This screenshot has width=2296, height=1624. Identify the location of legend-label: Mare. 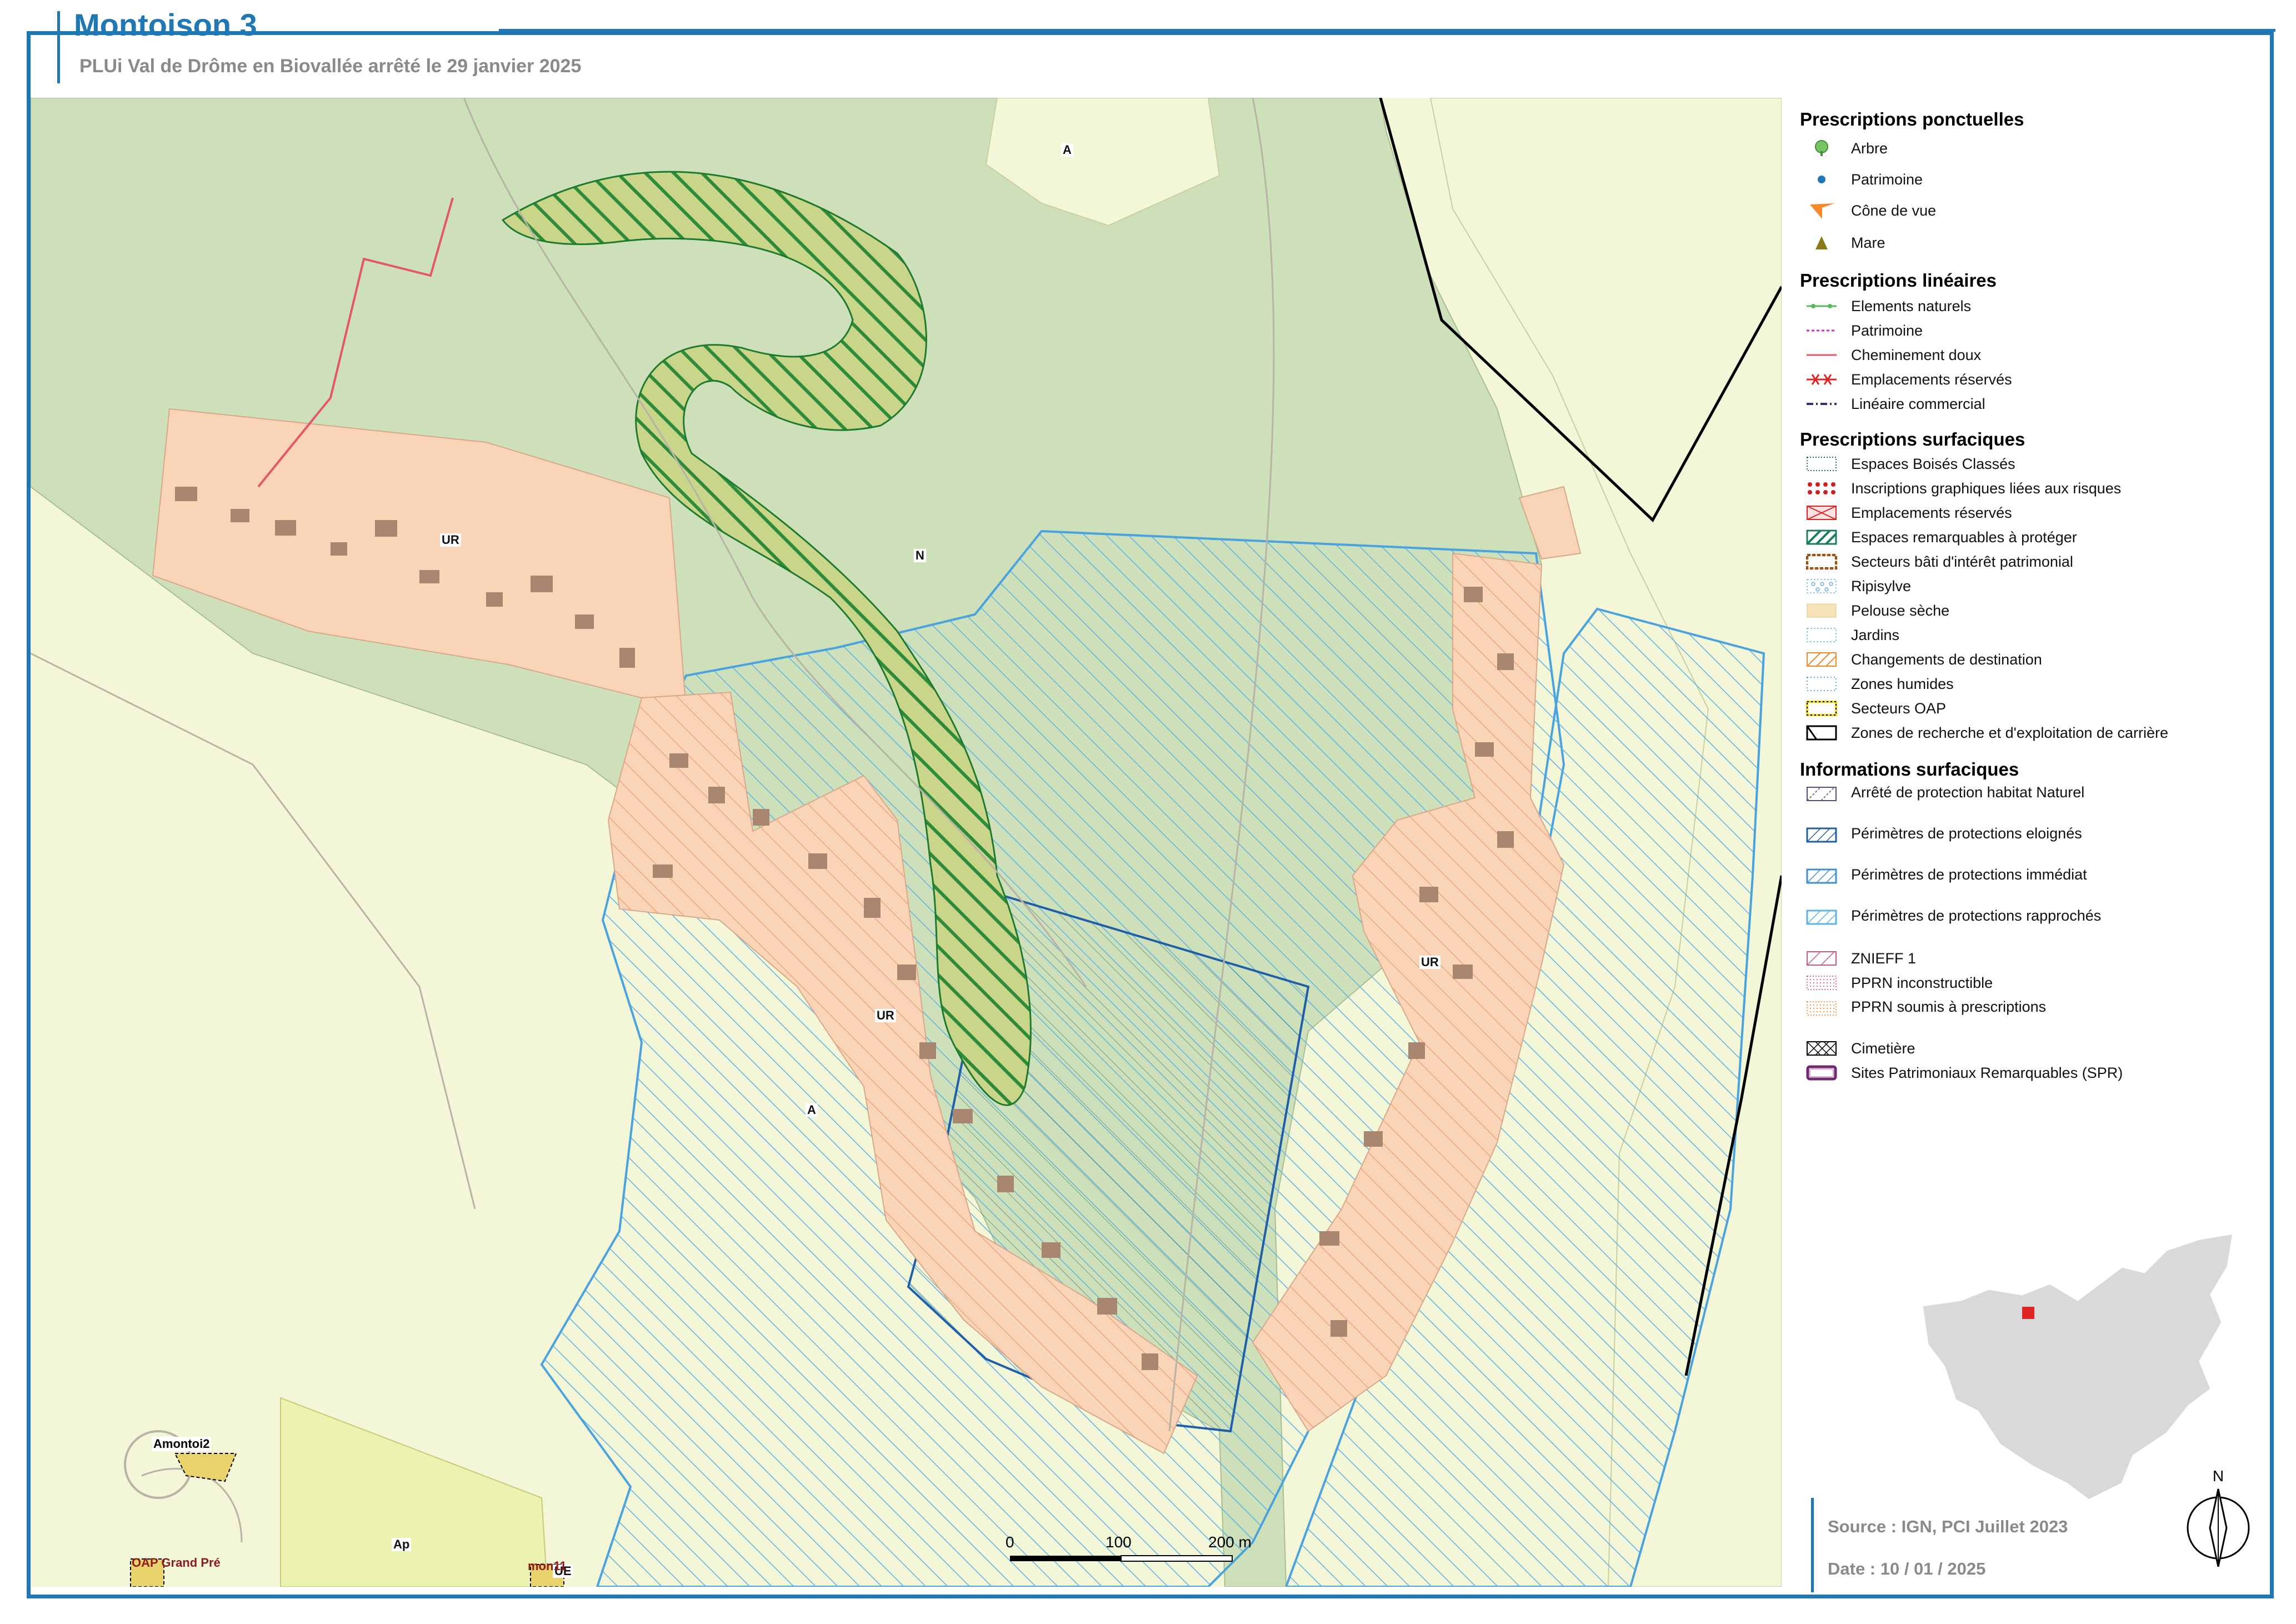
(1868, 242).